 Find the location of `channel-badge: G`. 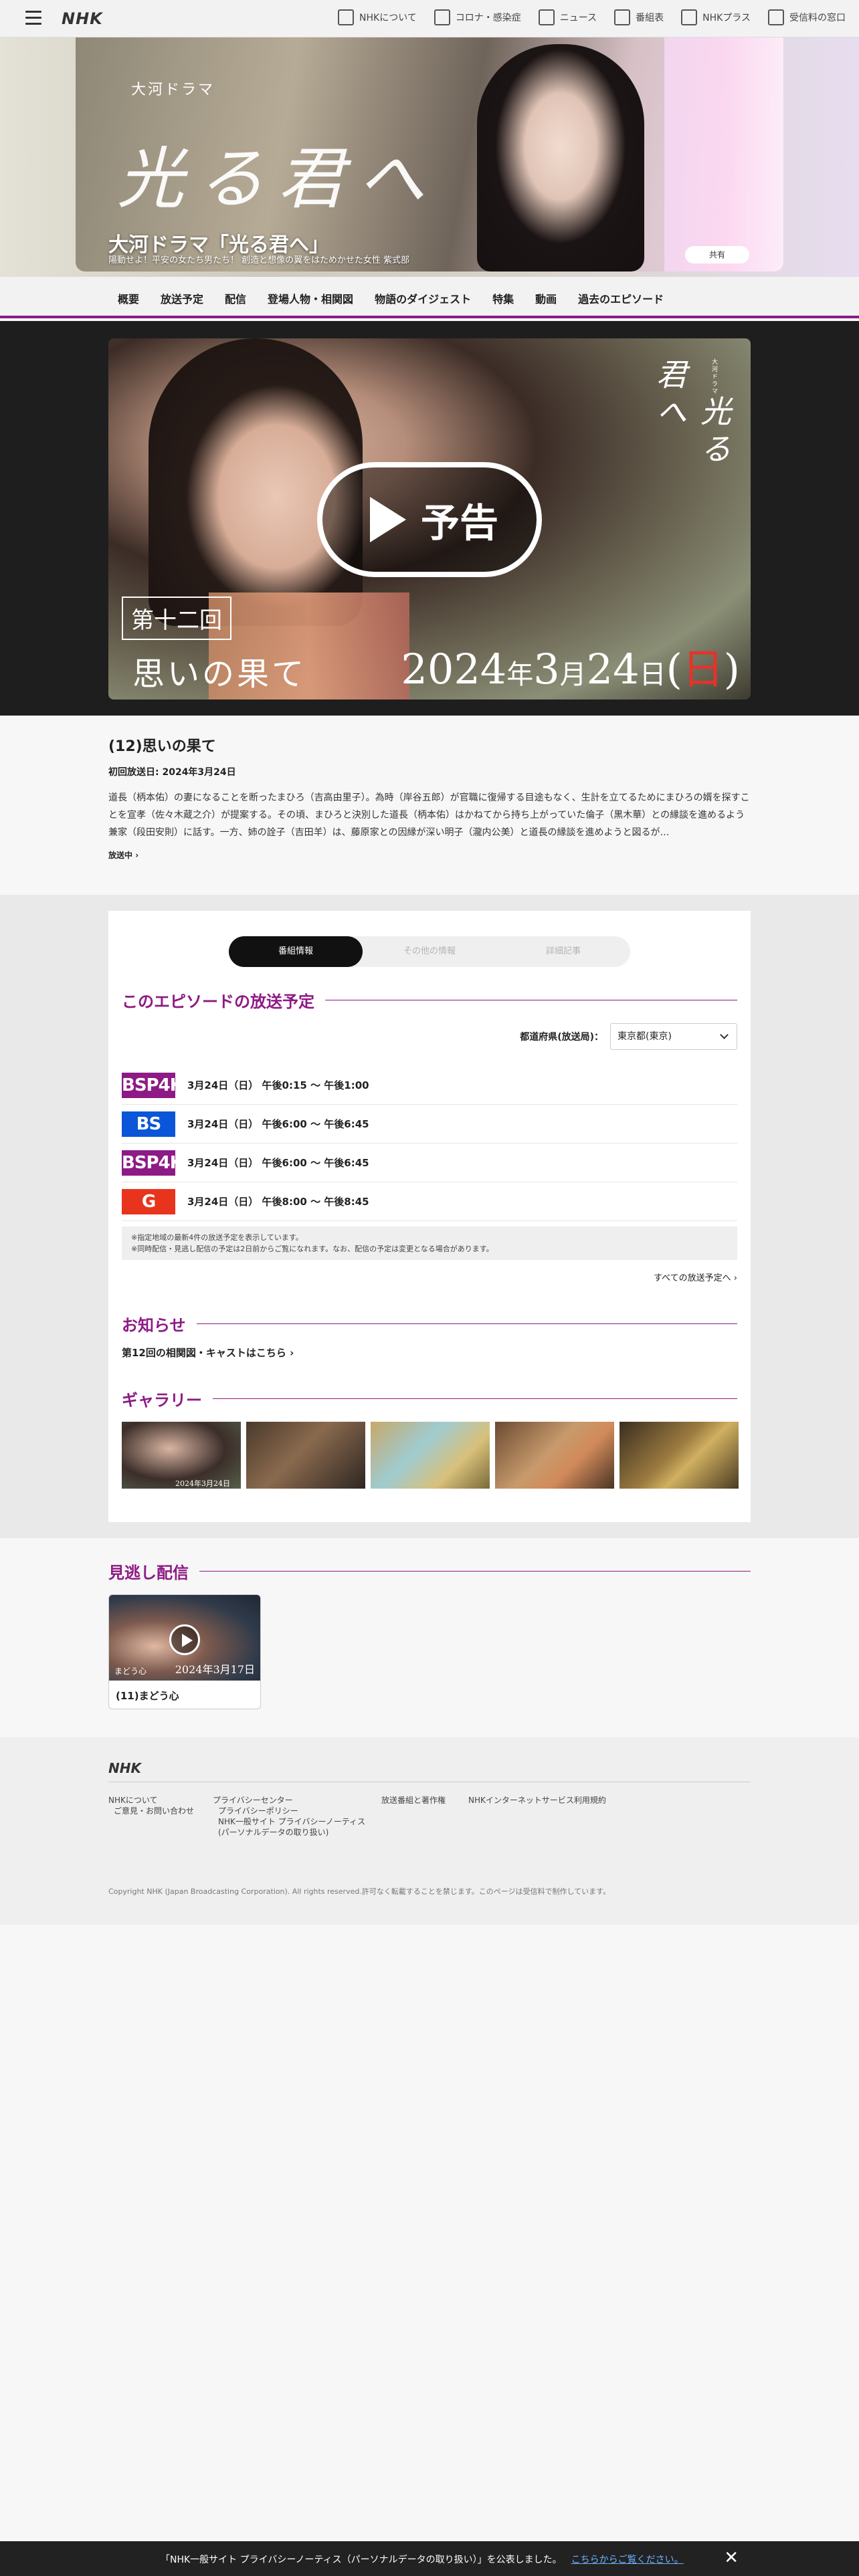

channel-badge: G is located at coordinates (148, 1201).